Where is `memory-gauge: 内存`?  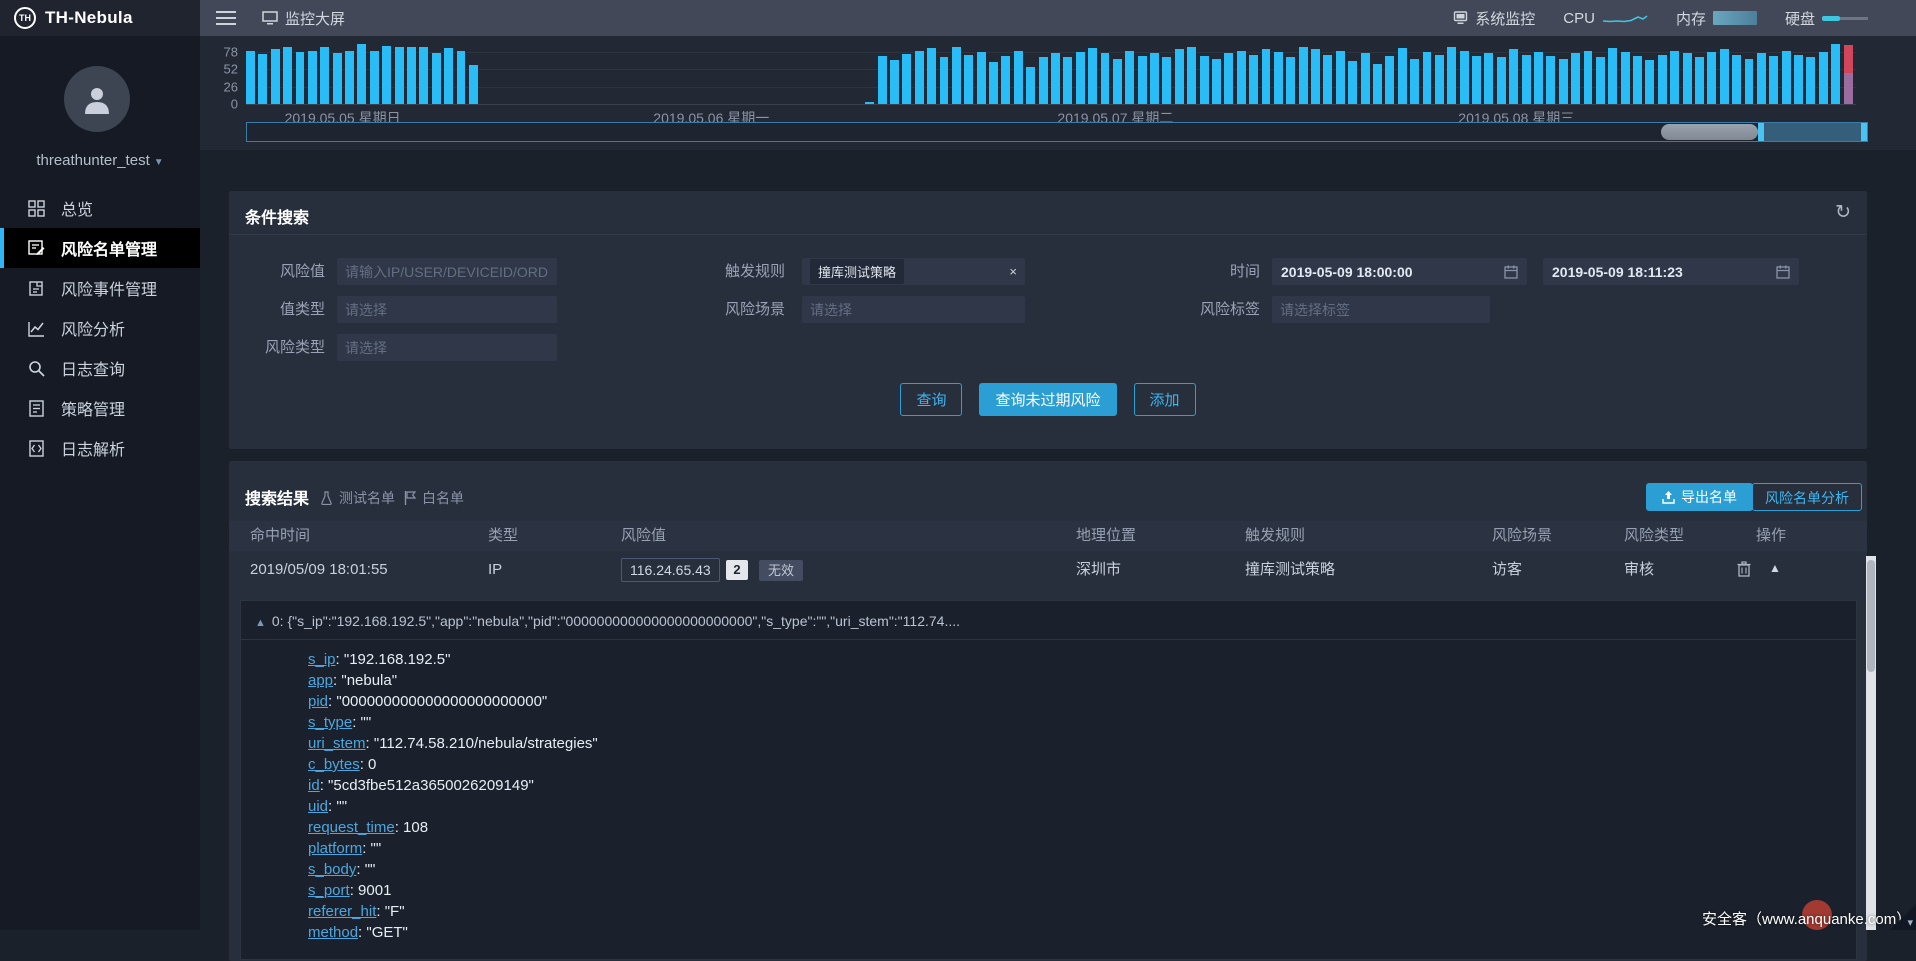 memory-gauge: 内存 is located at coordinates (1716, 18).